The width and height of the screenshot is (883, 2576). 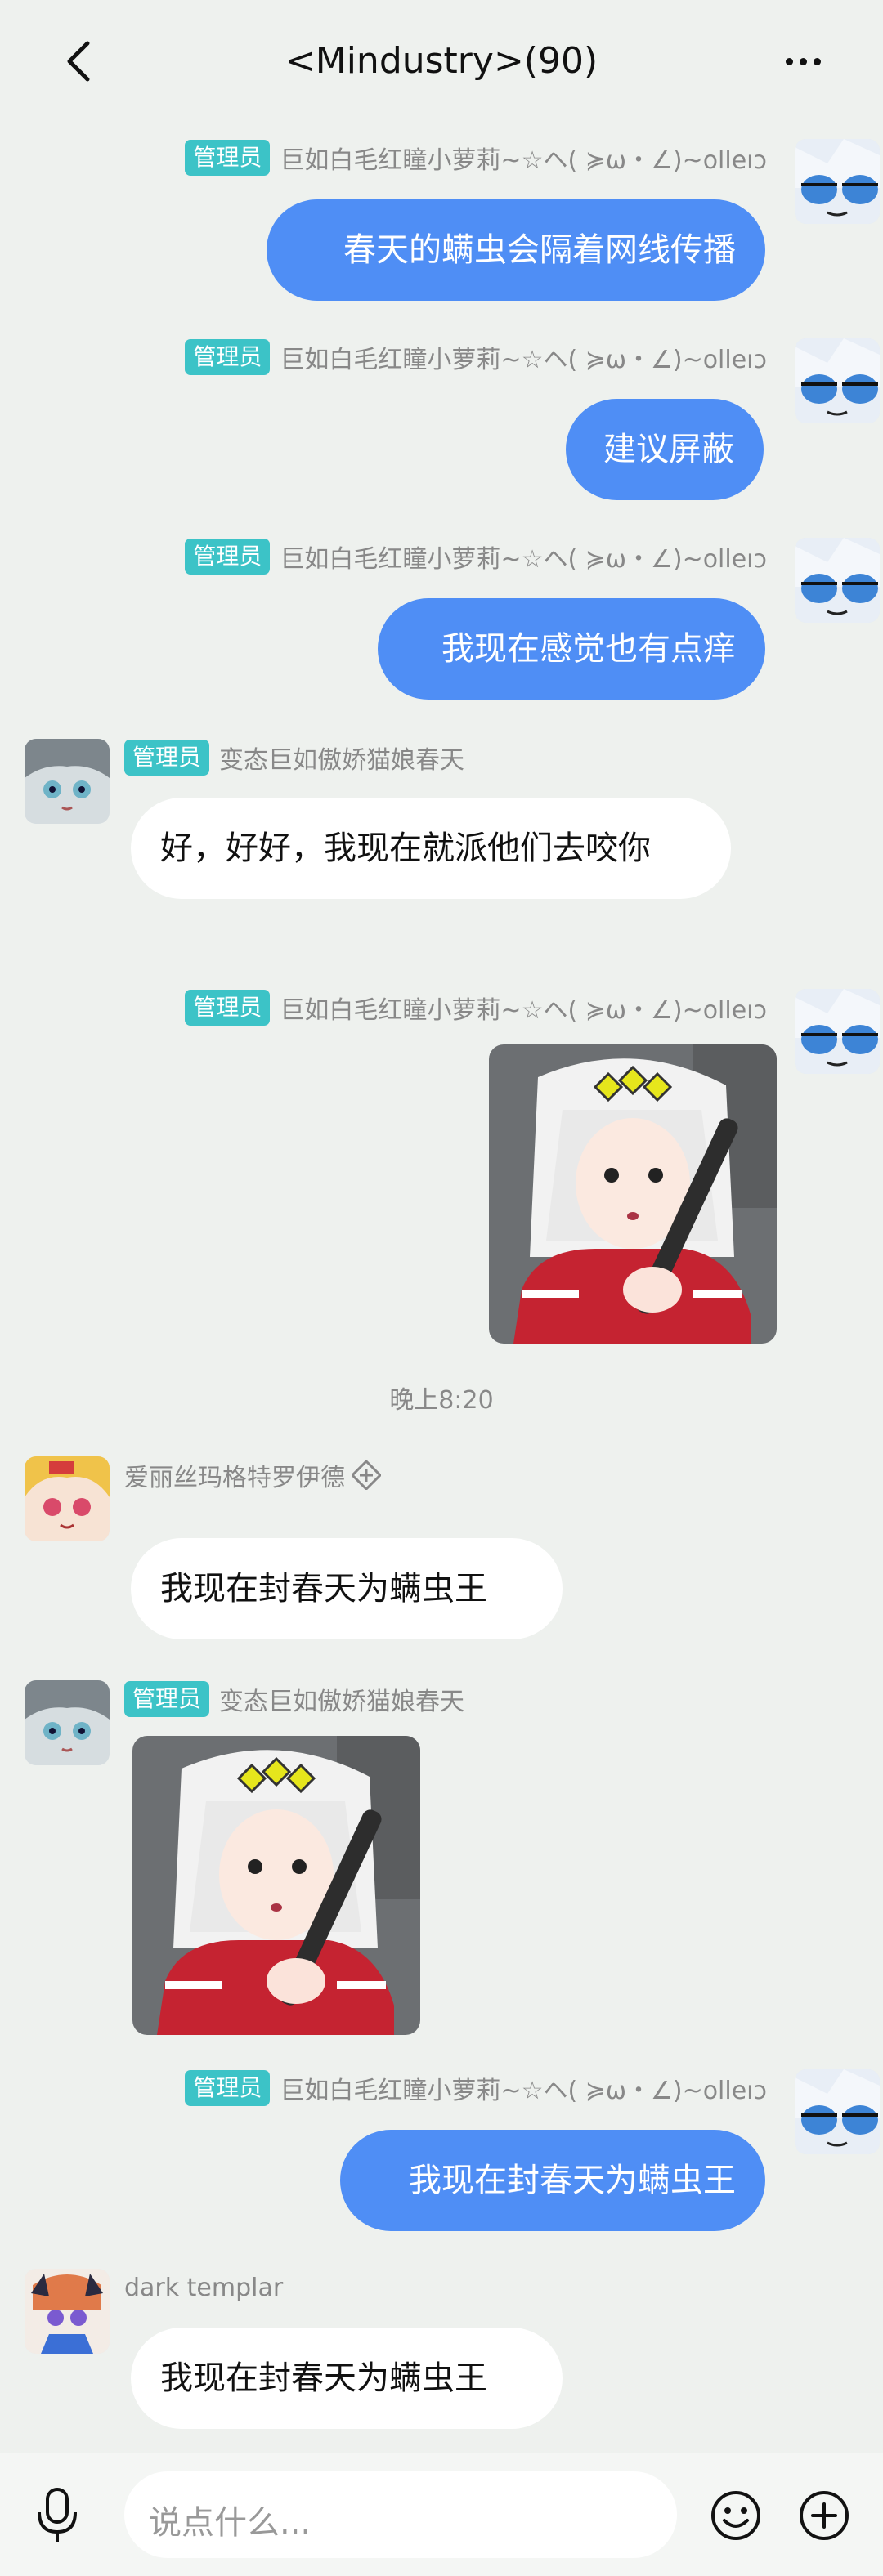 I want to click on emoji-icon, so click(x=736, y=2515).